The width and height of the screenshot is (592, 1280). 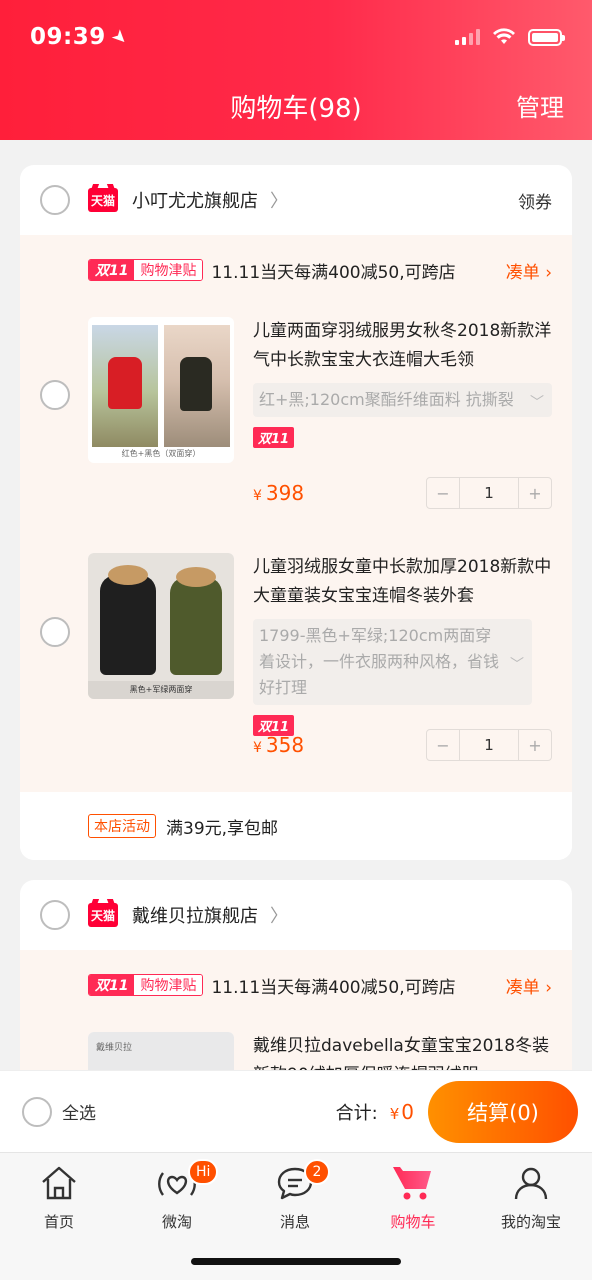 I want to click on total-label: 合计:, so click(x=356, y=1113).